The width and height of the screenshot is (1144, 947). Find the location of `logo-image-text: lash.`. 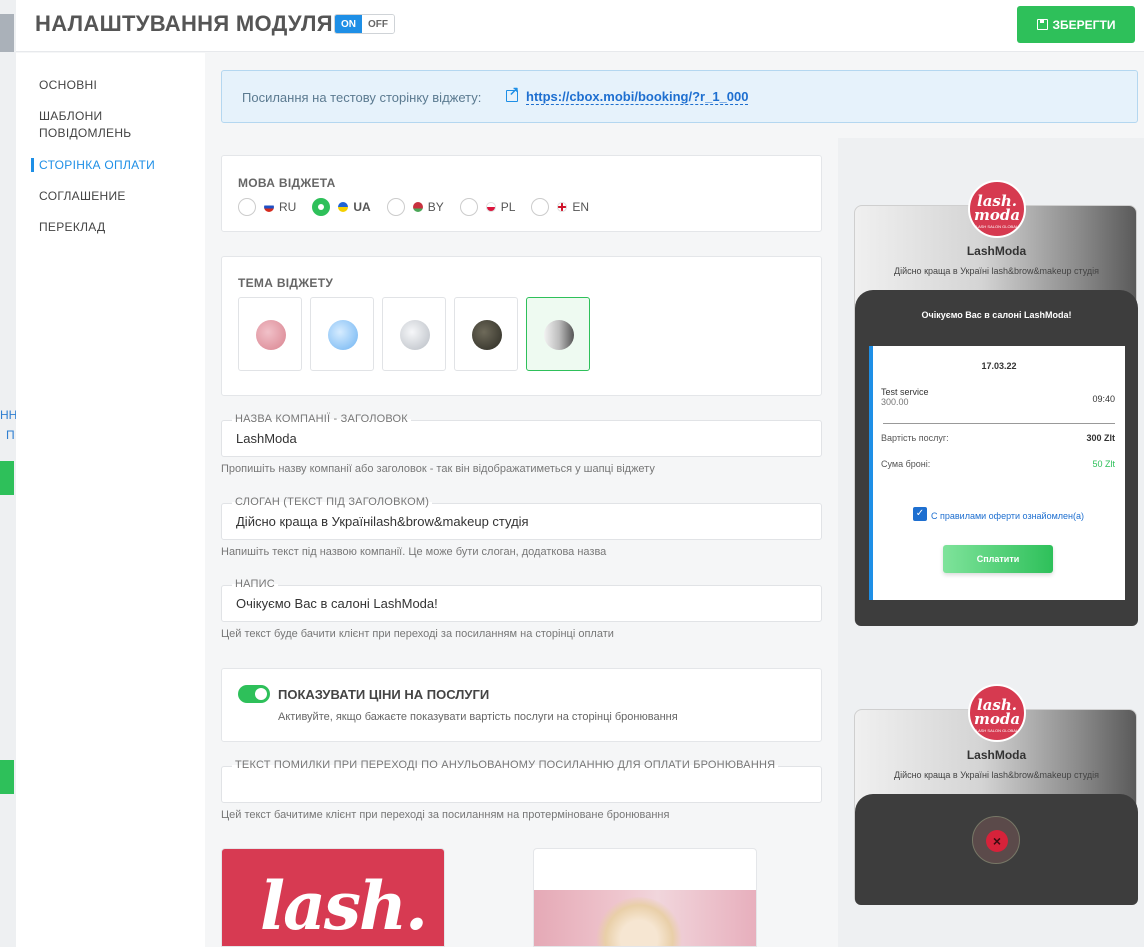

logo-image-text: lash. is located at coordinates (344, 906).